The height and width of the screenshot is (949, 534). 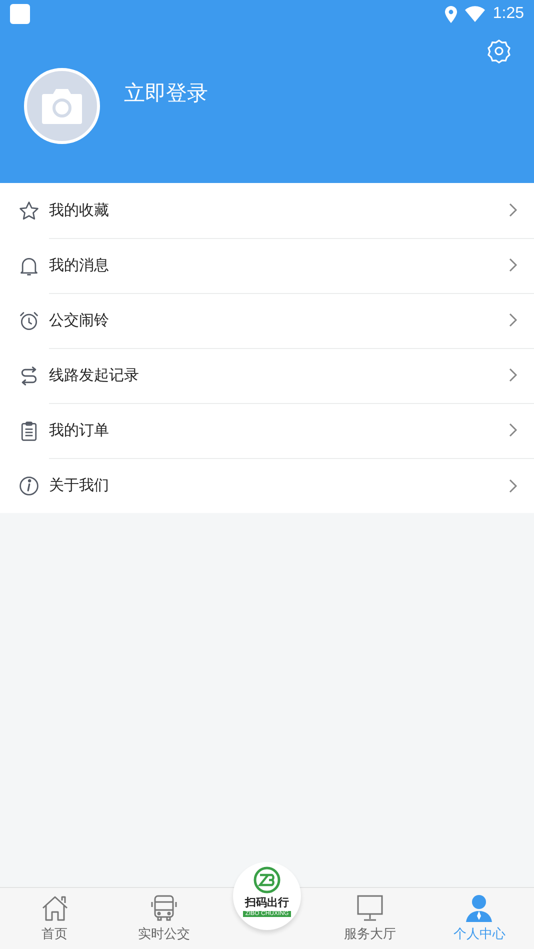 What do you see at coordinates (267, 375) in the screenshot?
I see `menu-item: 线路发起记录` at bounding box center [267, 375].